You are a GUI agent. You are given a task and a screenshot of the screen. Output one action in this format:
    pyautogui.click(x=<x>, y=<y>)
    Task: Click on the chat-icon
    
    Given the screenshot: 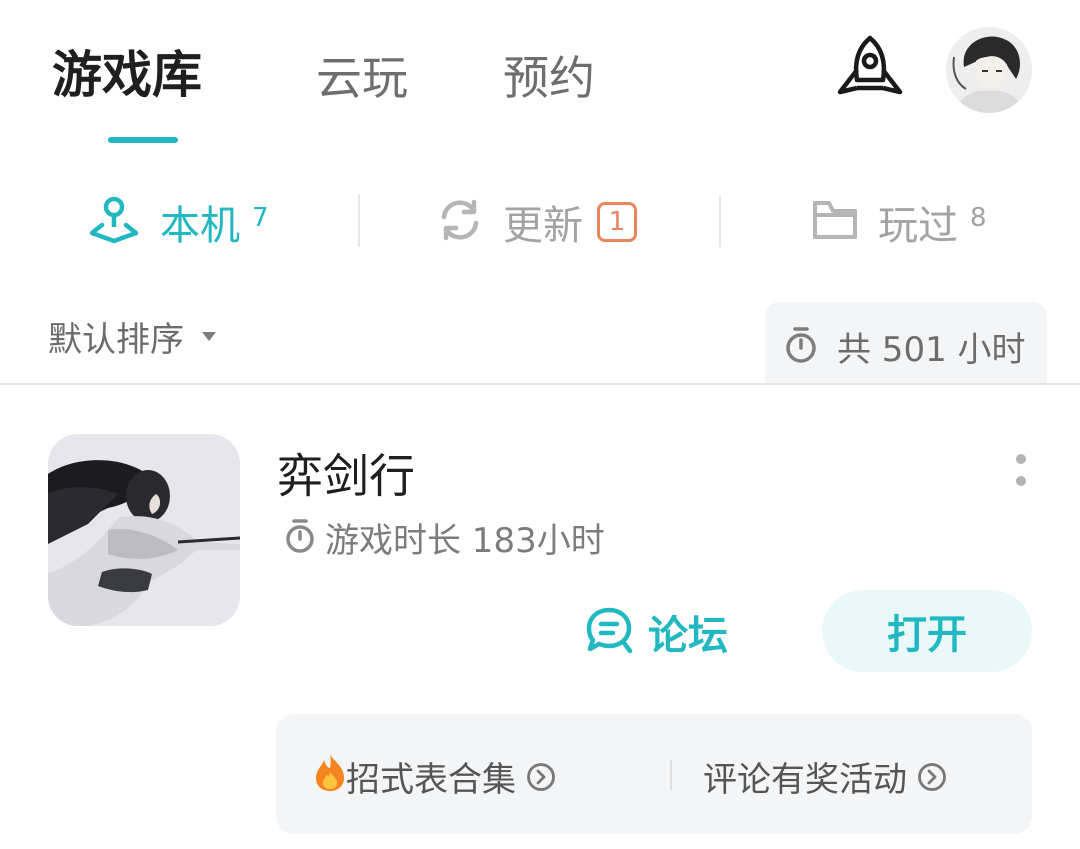 What is the action you would take?
    pyautogui.click(x=609, y=632)
    